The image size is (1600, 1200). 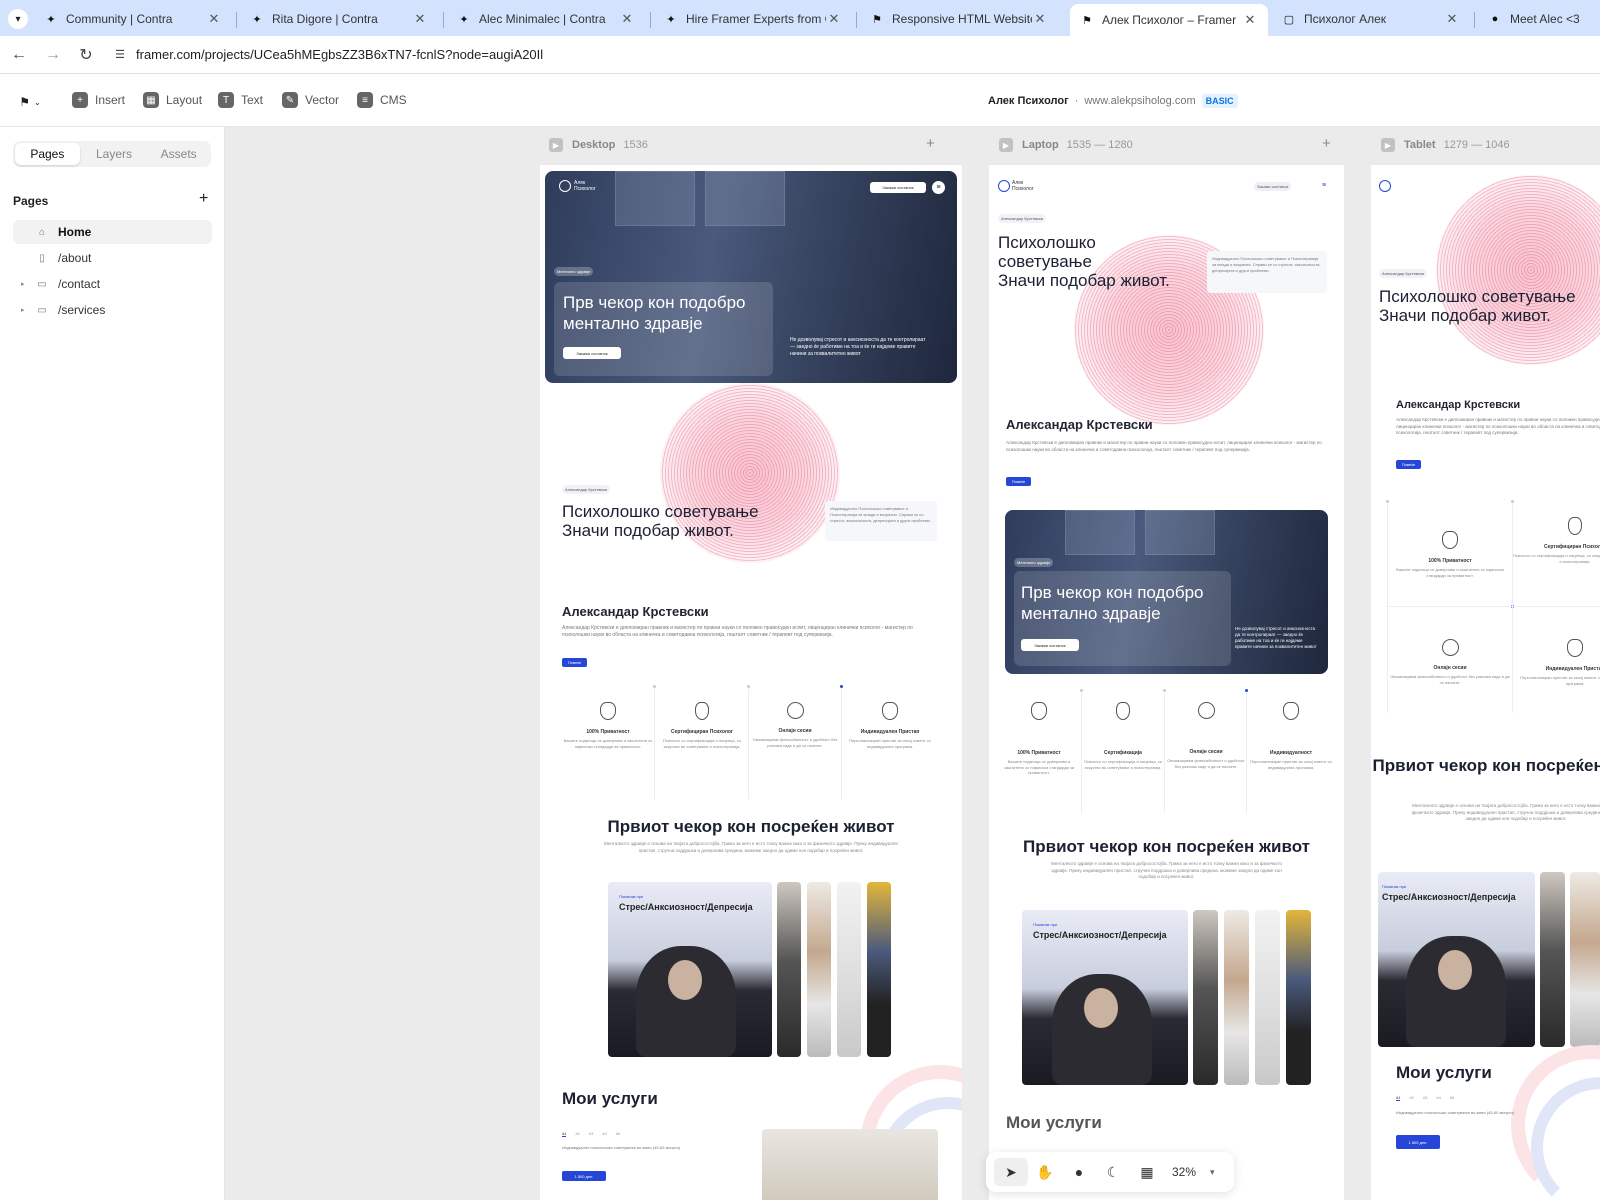 I want to click on hero-cta-top-button: Закажи состанок, so click(x=898, y=187).